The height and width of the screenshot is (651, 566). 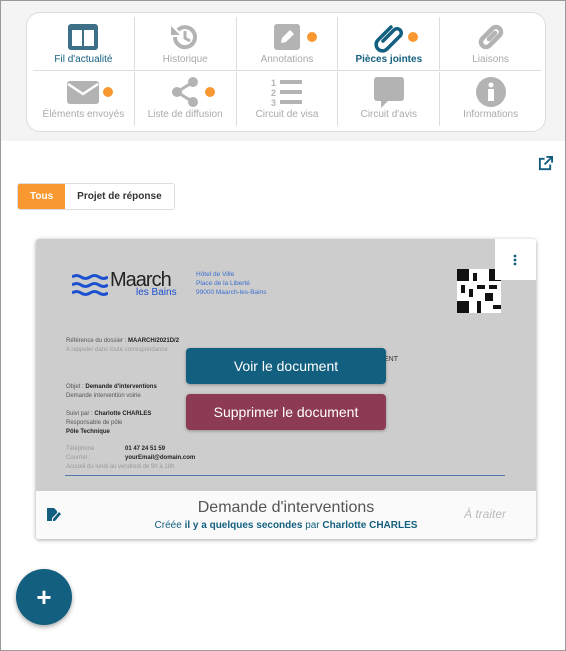 What do you see at coordinates (223, 283) in the screenshot?
I see `address-line: Place de la Liberté` at bounding box center [223, 283].